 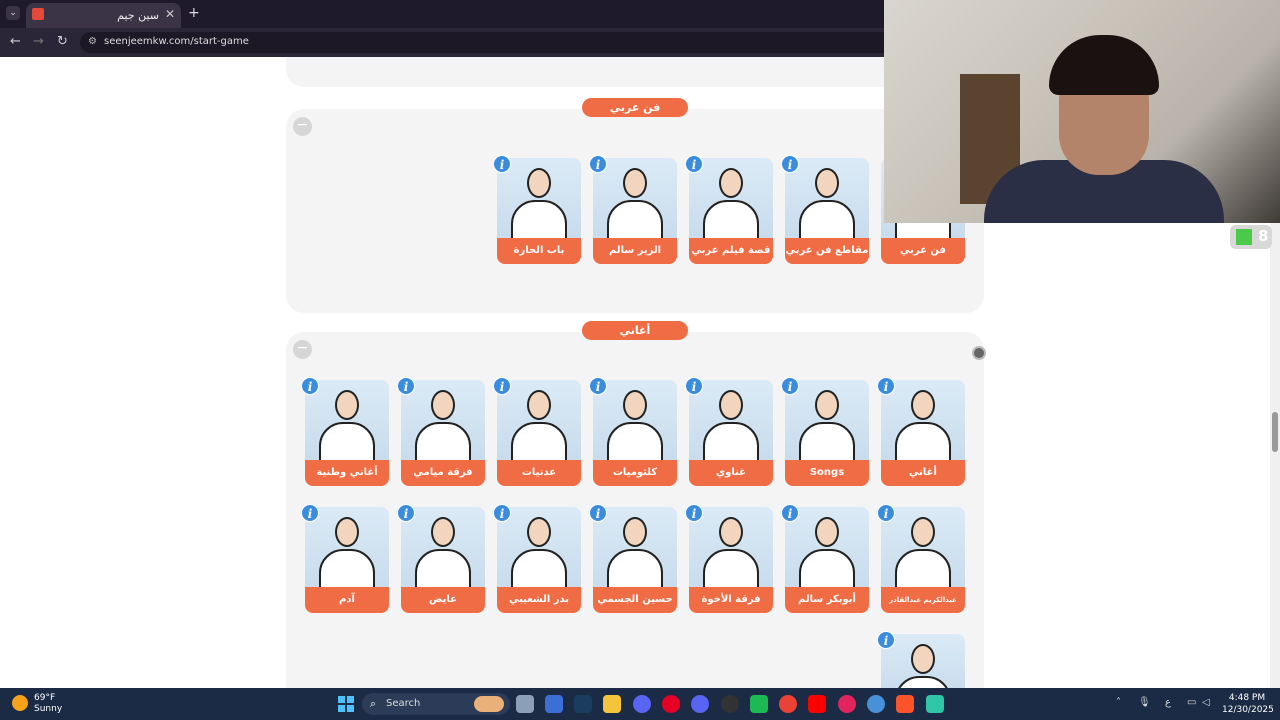 What do you see at coordinates (635, 433) in the screenshot?
I see `category-card: كلثوميات` at bounding box center [635, 433].